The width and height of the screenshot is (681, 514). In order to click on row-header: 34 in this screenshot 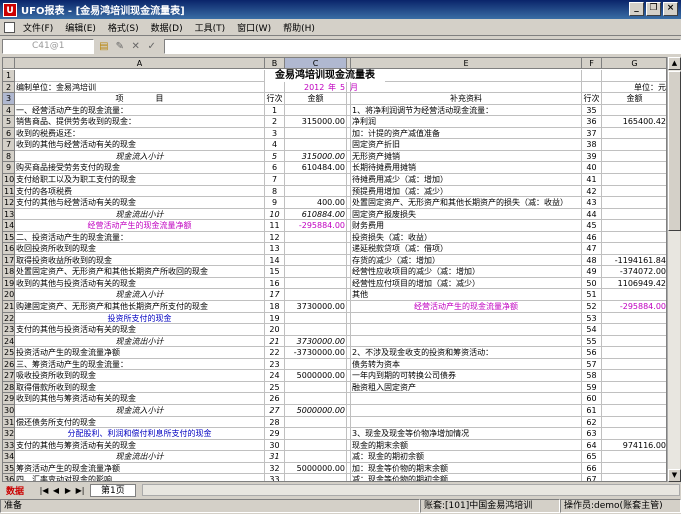, I will do `click(9, 457)`.